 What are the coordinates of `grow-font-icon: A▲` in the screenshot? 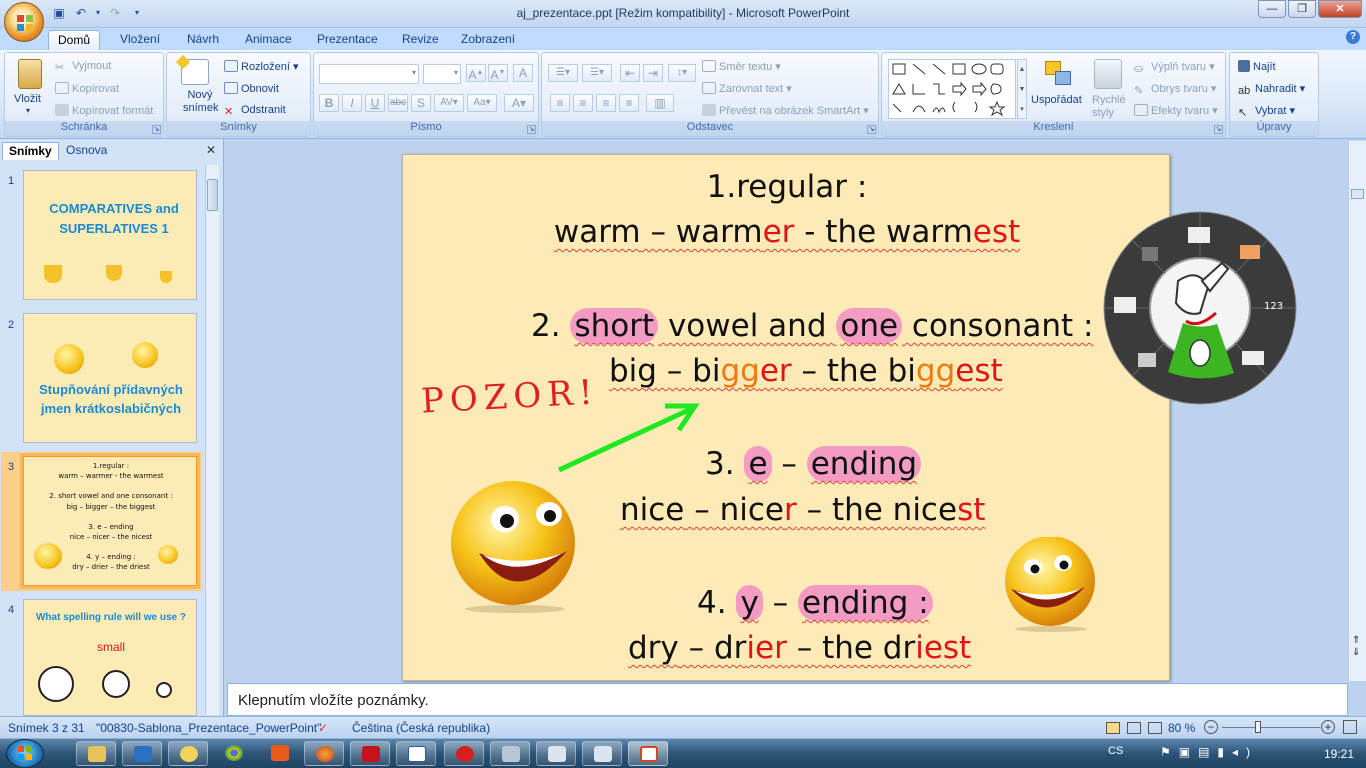 It's located at (476, 73).